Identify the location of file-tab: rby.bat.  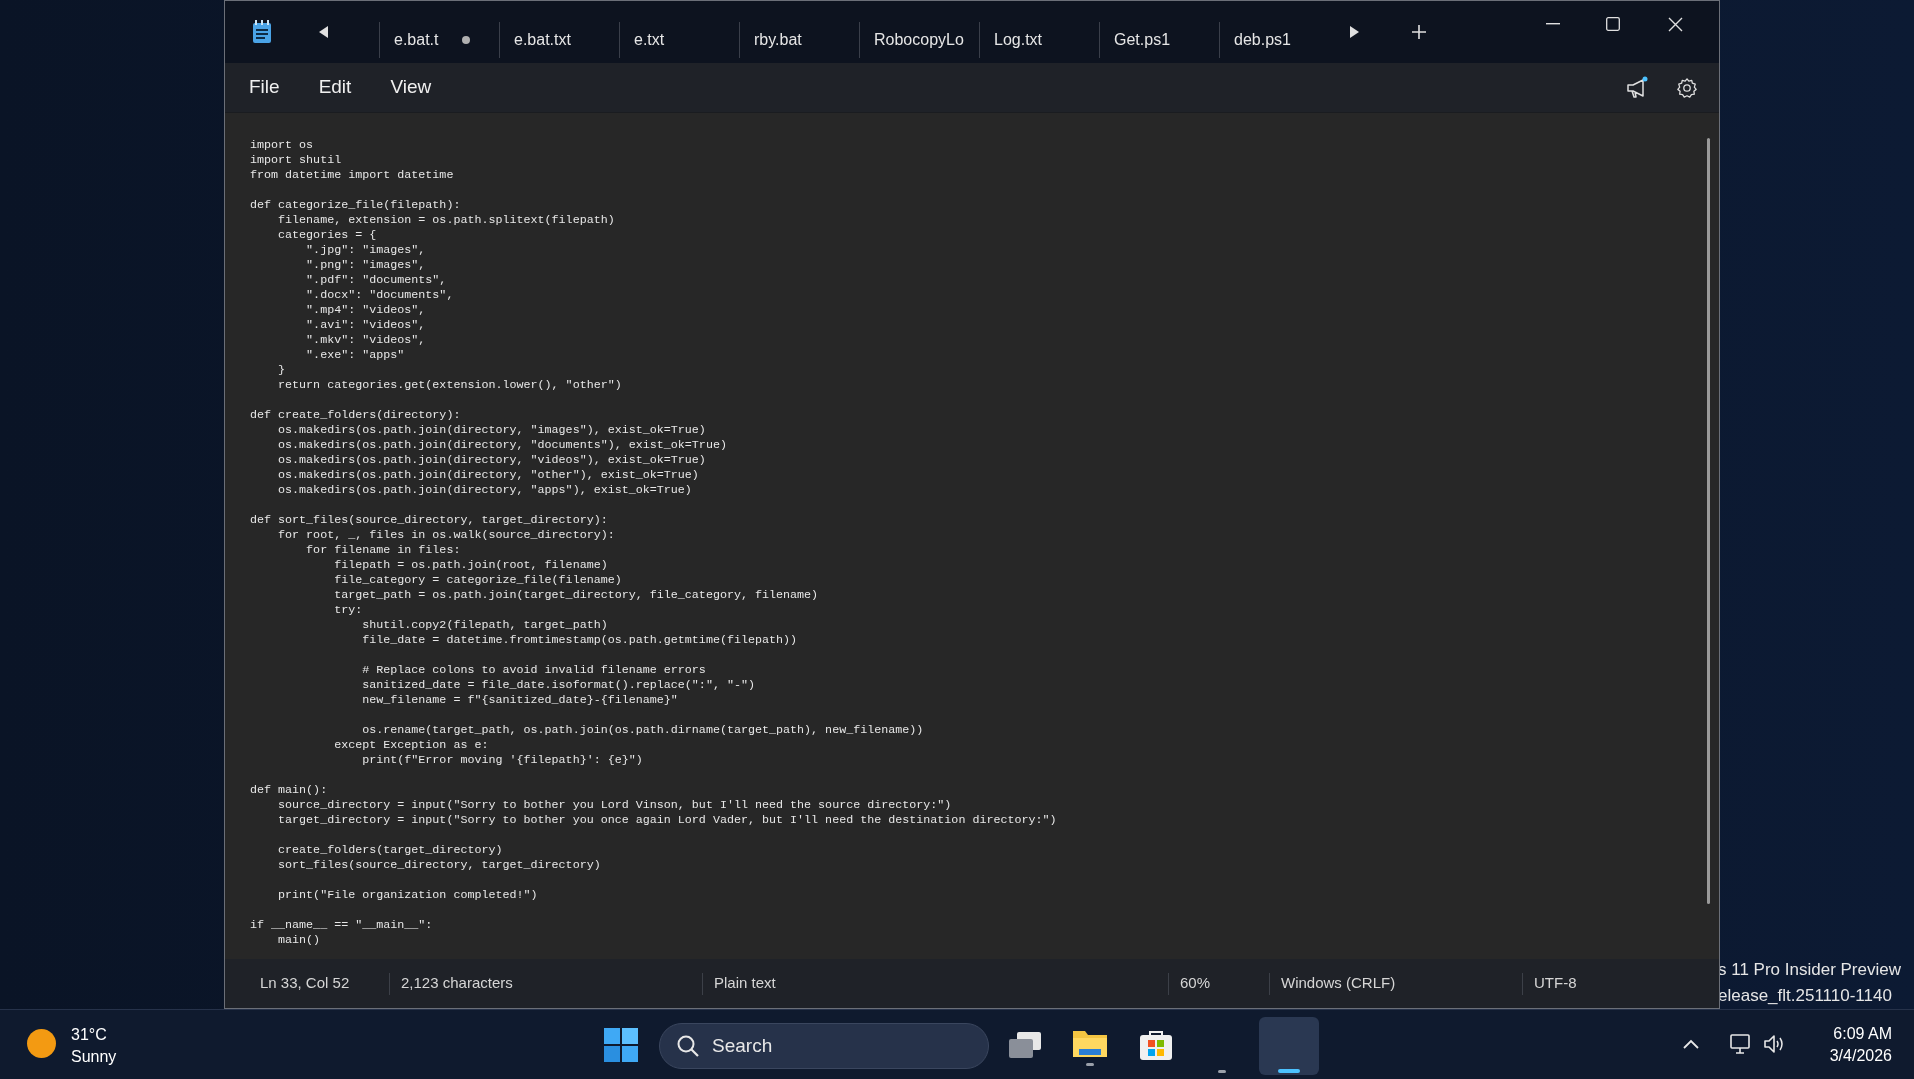
(799, 40).